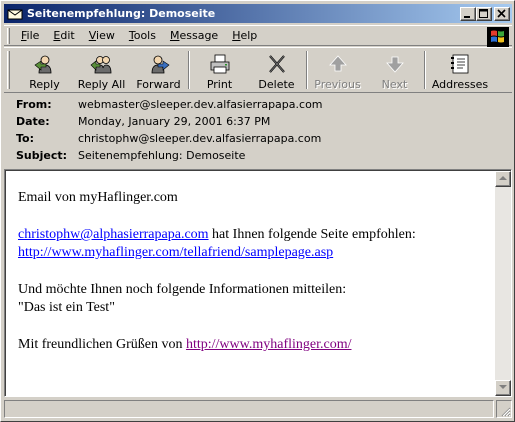 The width and height of the screenshot is (515, 422). I want to click on reply-button: Reply, so click(44, 70).